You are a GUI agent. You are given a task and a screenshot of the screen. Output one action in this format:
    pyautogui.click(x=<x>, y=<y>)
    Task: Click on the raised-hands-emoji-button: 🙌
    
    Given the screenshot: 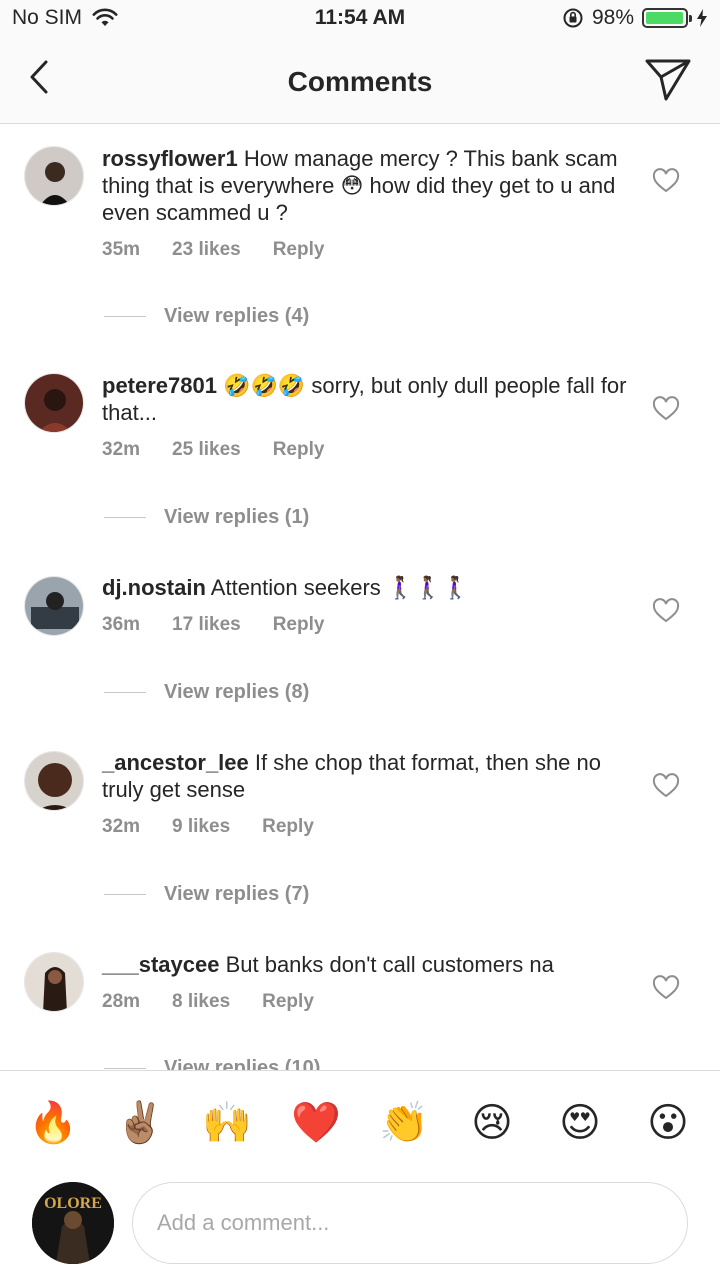 What is the action you would take?
    pyautogui.click(x=227, y=1123)
    